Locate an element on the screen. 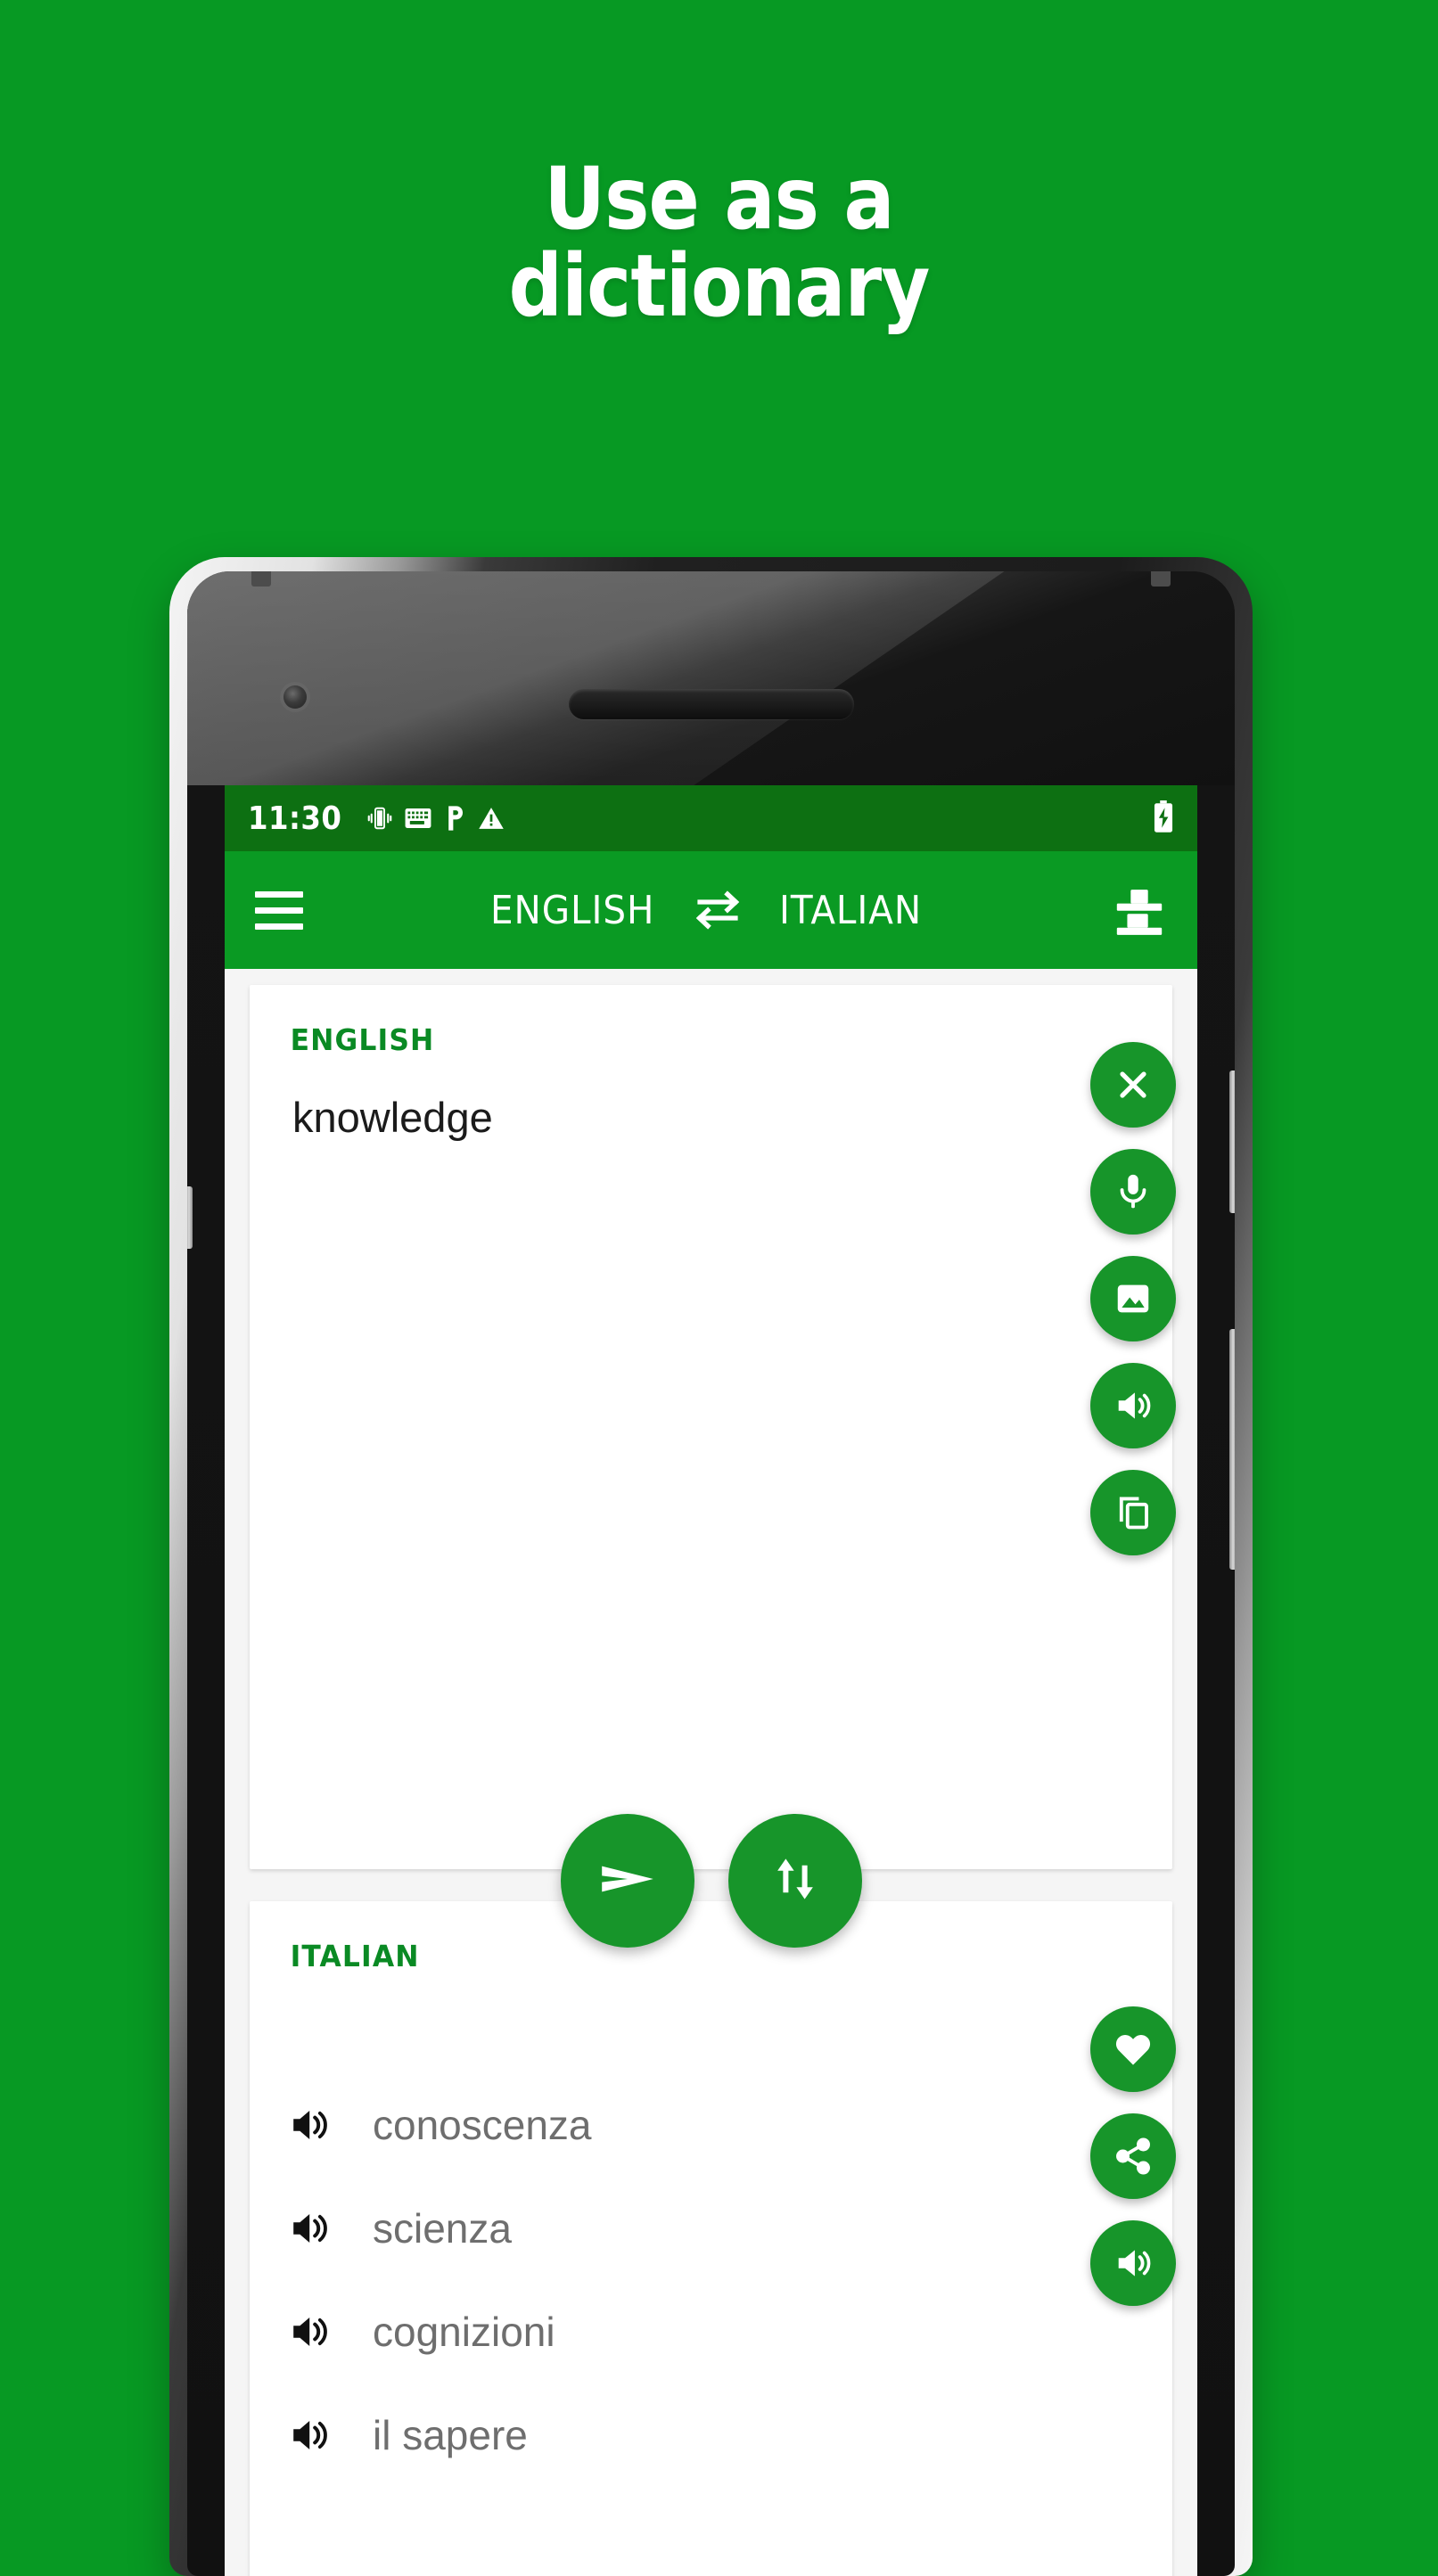 The height and width of the screenshot is (2576, 1438). source-text-input: knowledge is located at coordinates (711, 1099).